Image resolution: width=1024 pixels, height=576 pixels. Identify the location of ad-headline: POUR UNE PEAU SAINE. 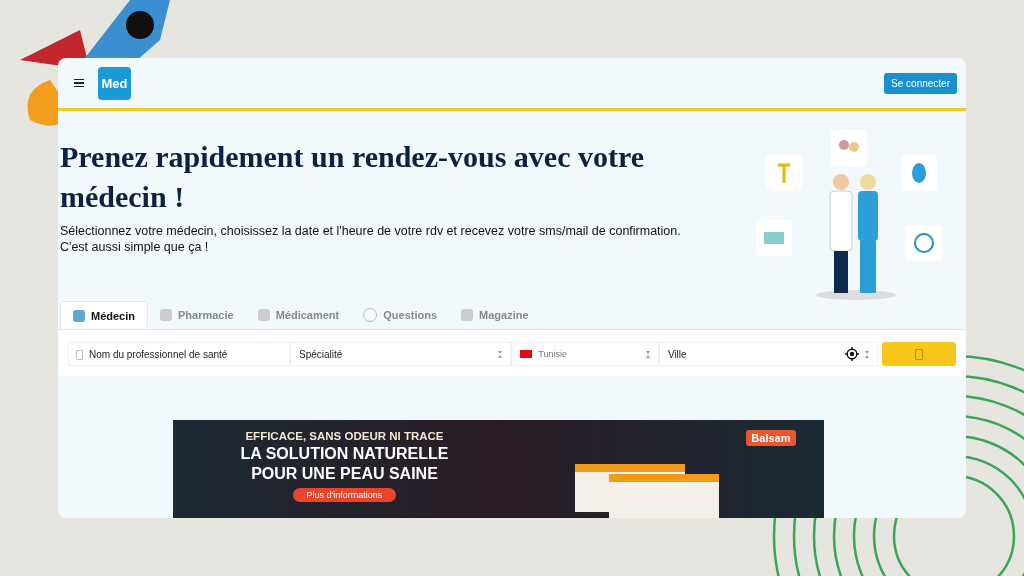
(344, 474).